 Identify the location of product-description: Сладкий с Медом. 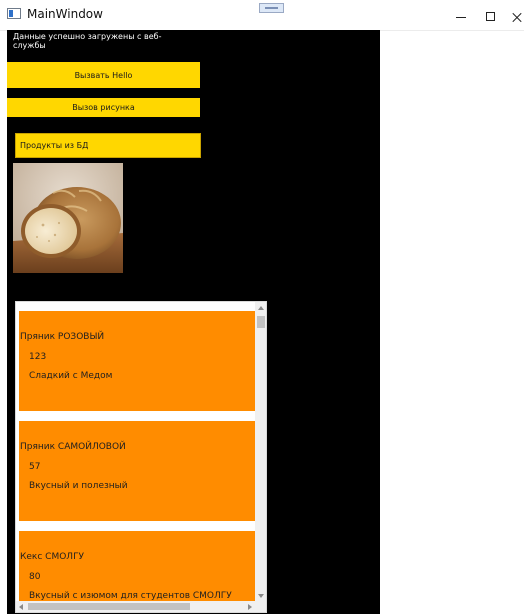
(71, 376).